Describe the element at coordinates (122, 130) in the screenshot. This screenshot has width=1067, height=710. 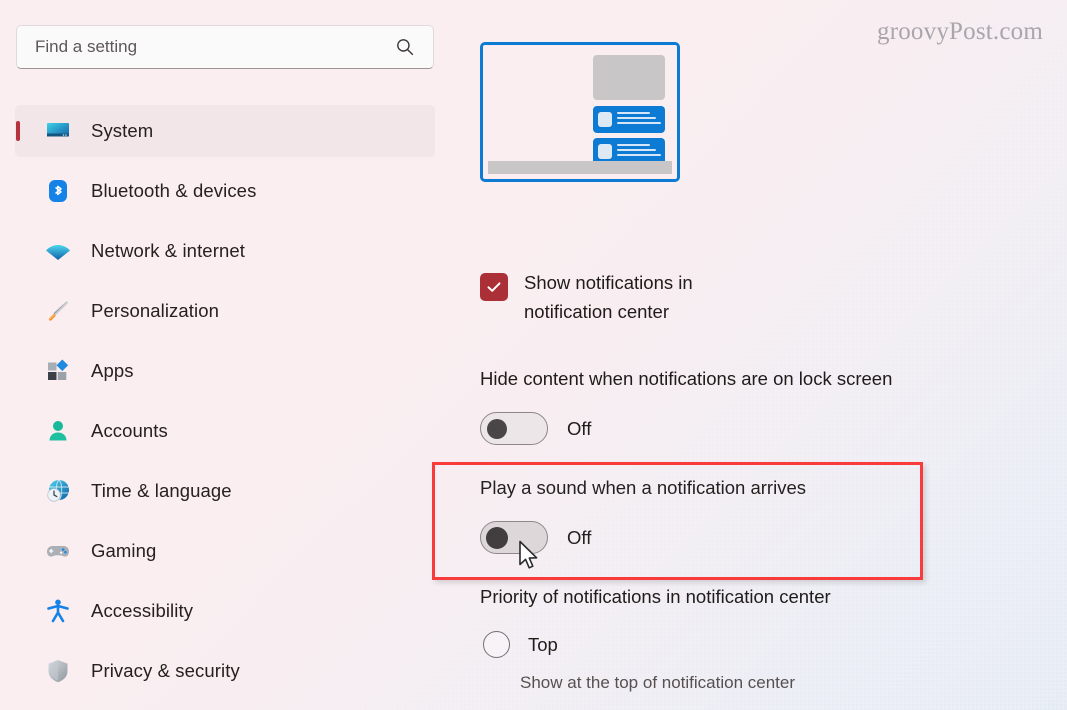
I see `sidebar-item-label: System` at that location.